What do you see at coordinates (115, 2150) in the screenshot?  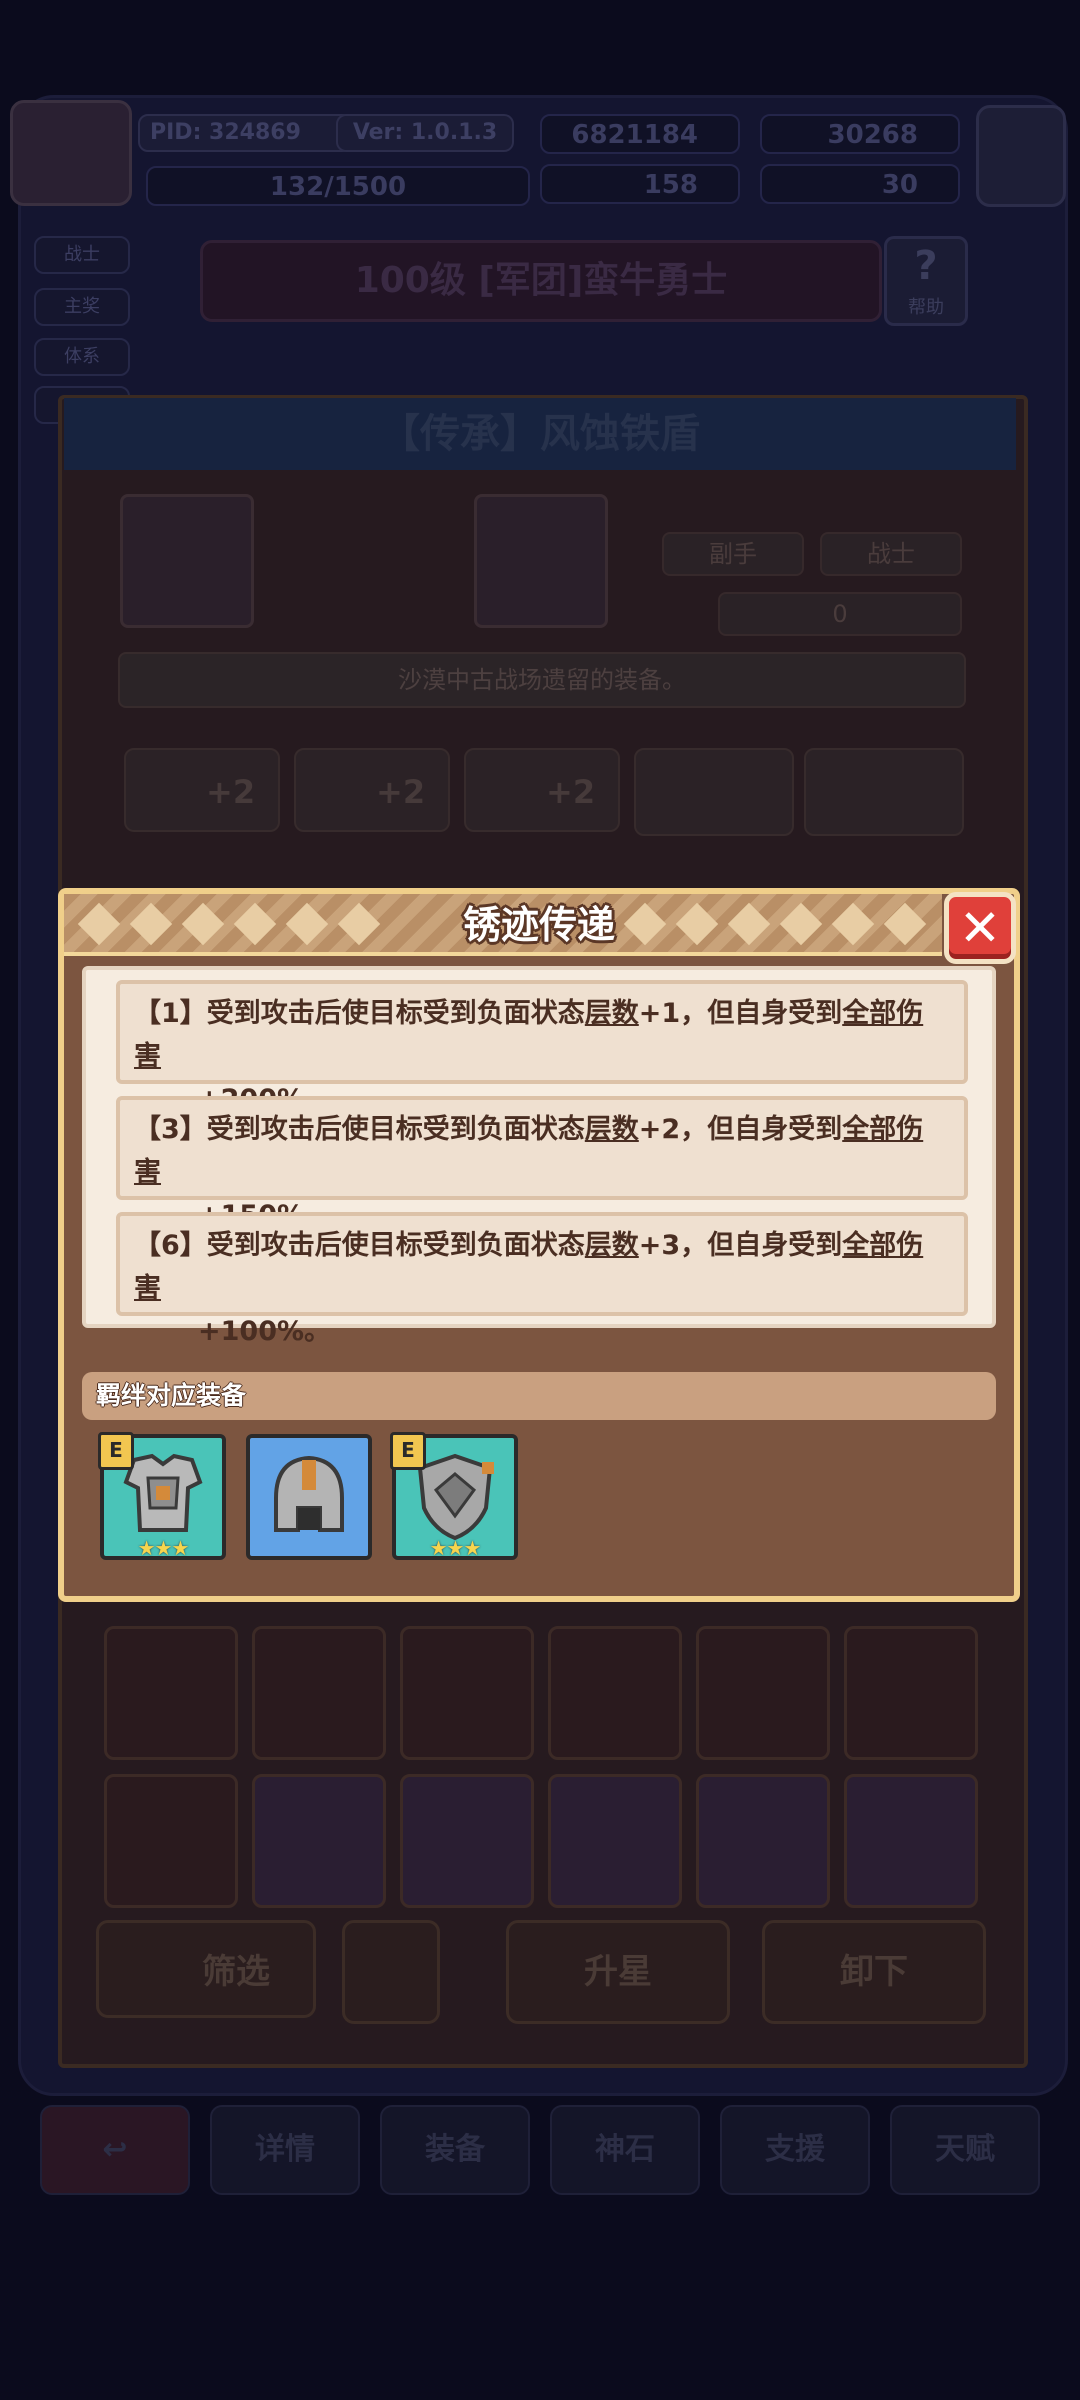 I see `back-button: ↩` at bounding box center [115, 2150].